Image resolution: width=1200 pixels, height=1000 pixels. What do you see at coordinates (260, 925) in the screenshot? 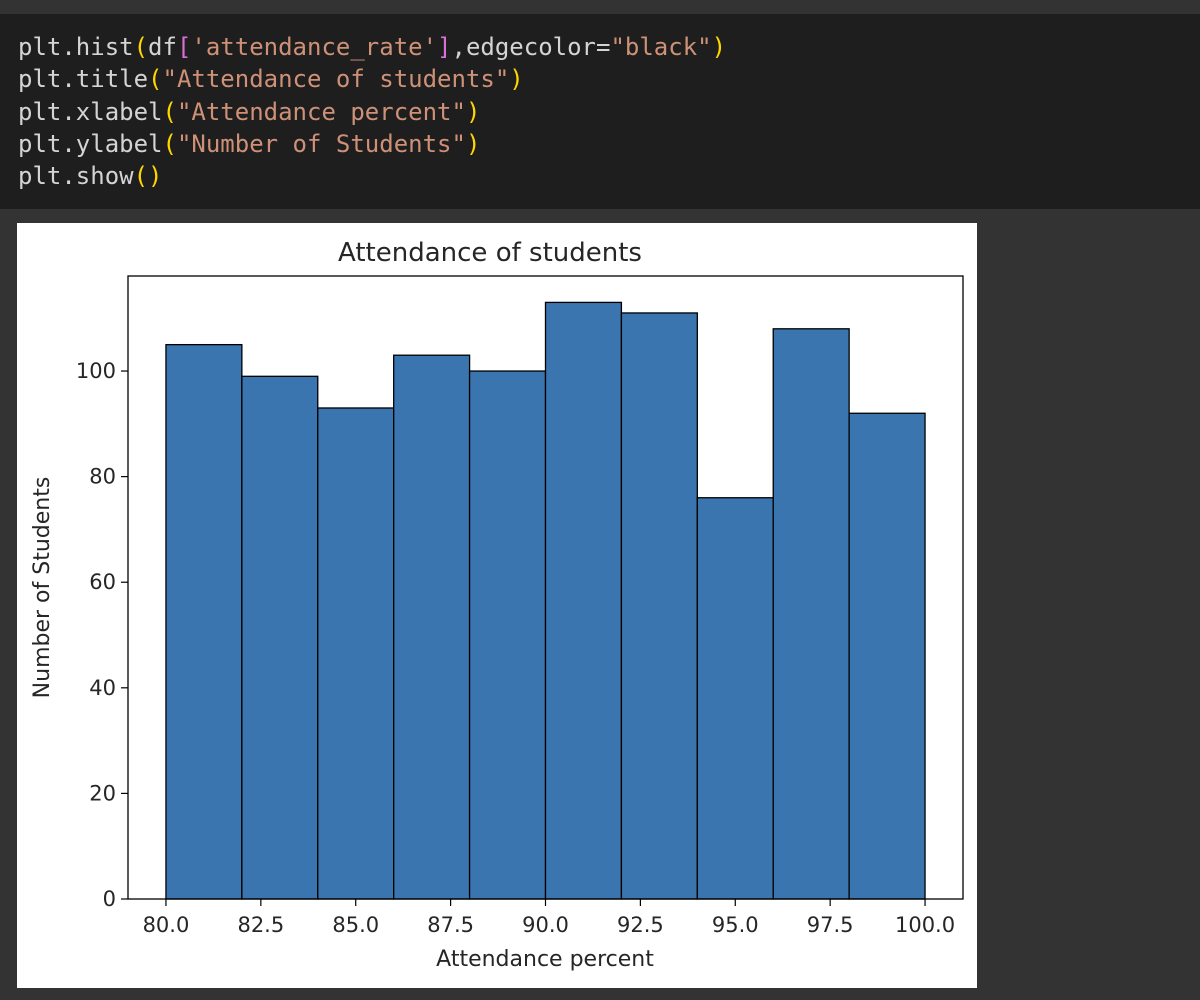
I see `x-tick-label: 82.5` at bounding box center [260, 925].